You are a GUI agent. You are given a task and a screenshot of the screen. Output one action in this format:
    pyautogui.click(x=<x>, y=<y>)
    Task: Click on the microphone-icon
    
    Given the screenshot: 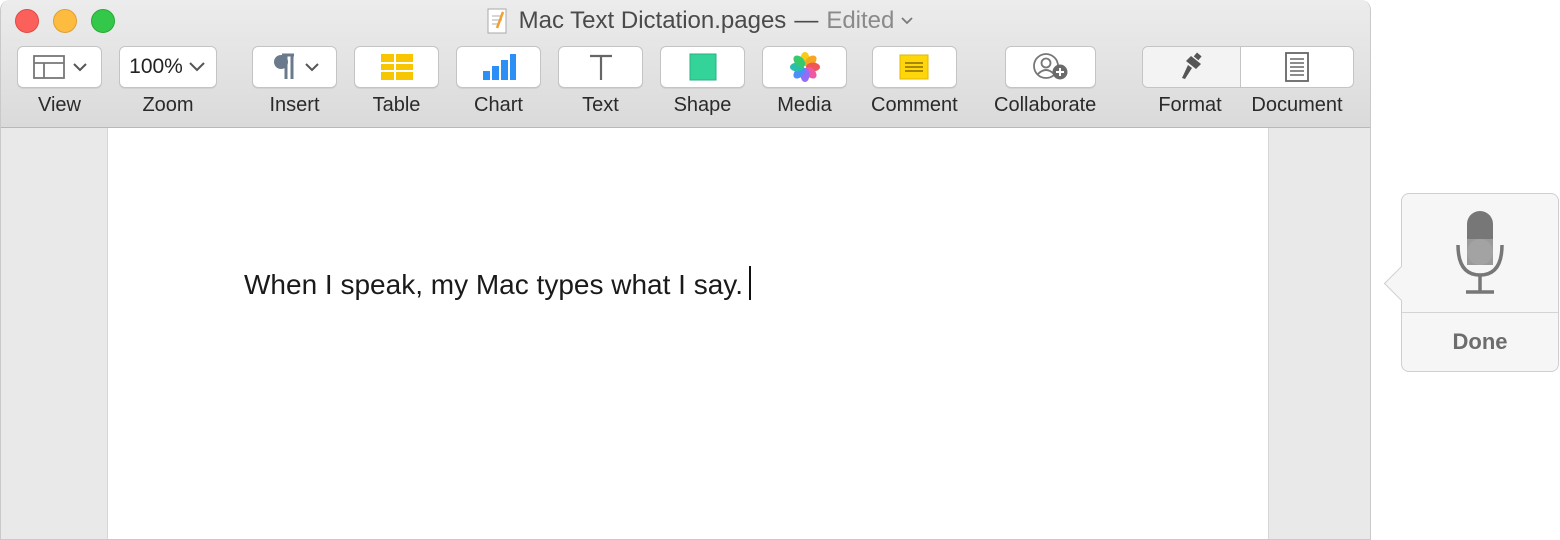 What is the action you would take?
    pyautogui.click(x=1480, y=252)
    